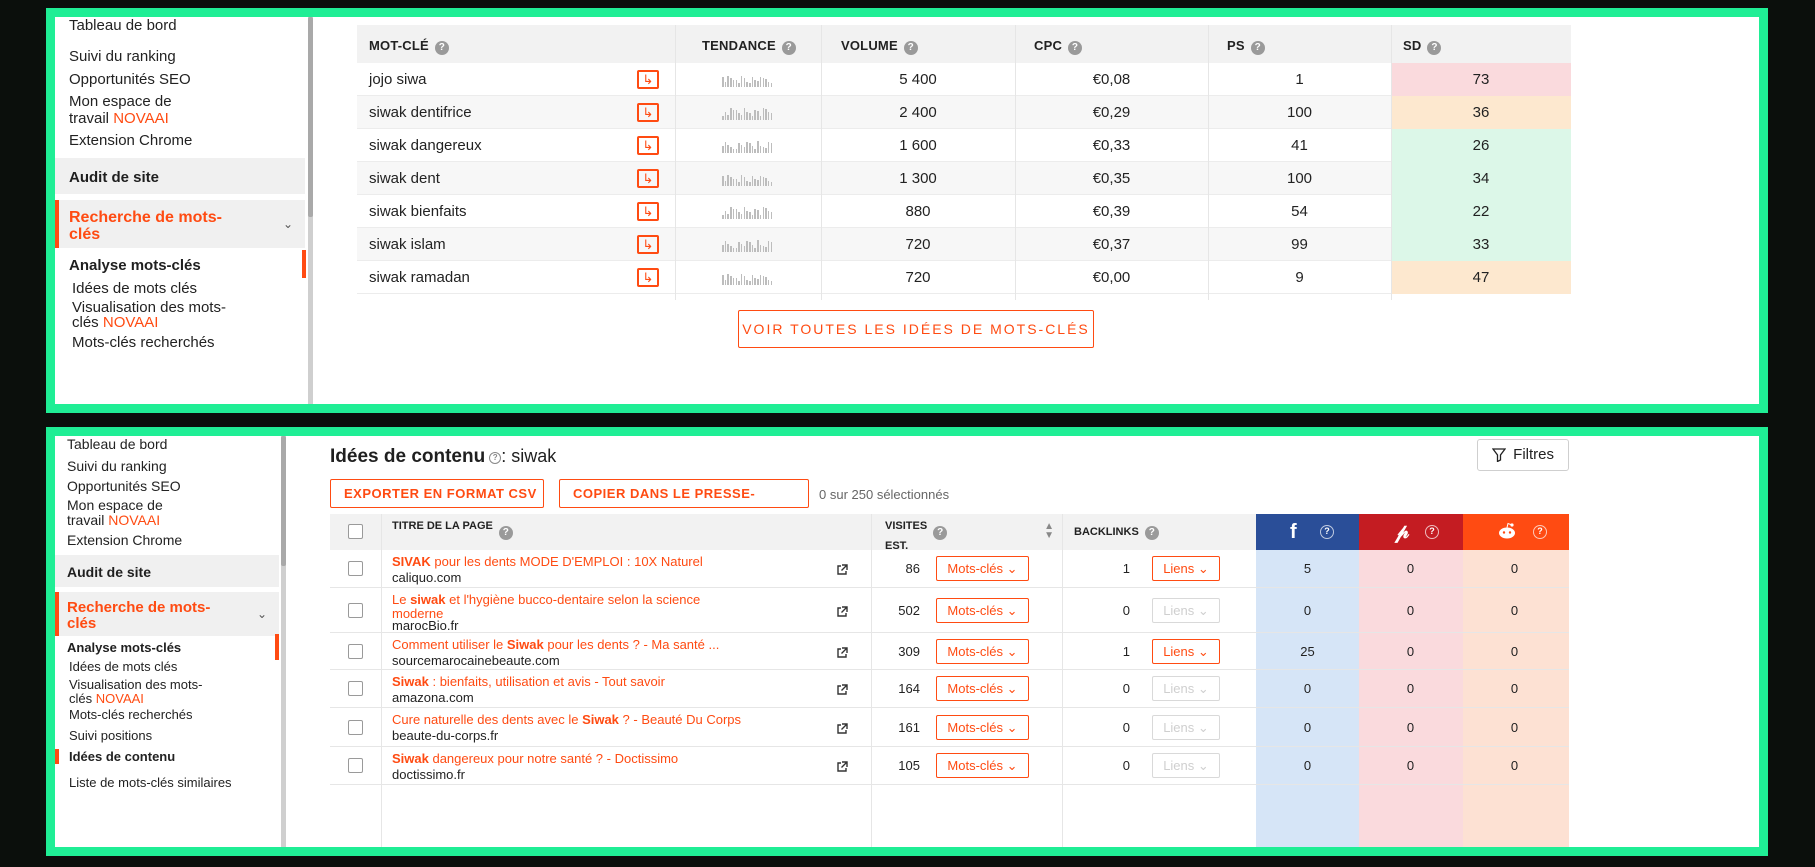  I want to click on sidebar-sub-position-tracking: Suivi positions, so click(110, 735).